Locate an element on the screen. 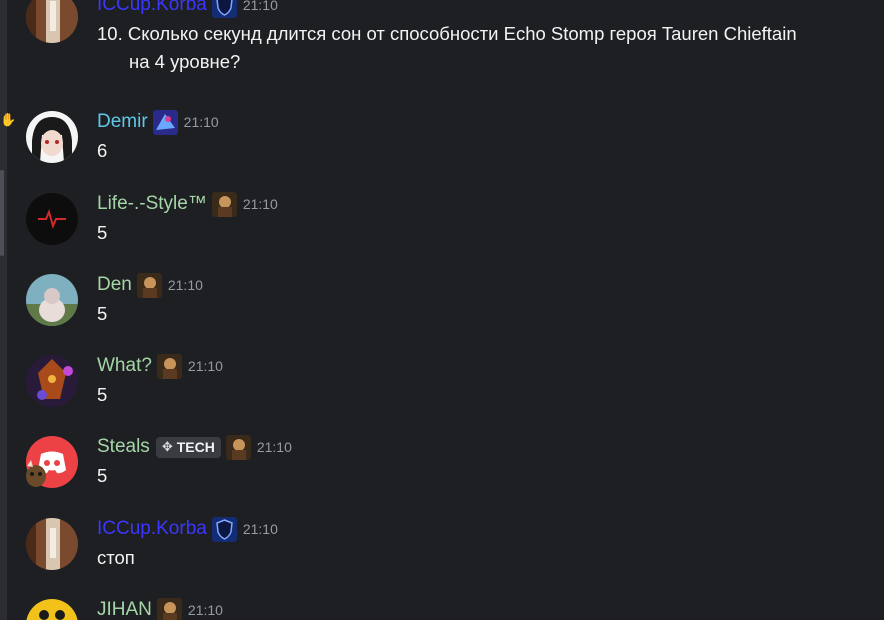 The height and width of the screenshot is (620, 884). message-text-continuation: на 4 уровне? is located at coordinates (185, 61).